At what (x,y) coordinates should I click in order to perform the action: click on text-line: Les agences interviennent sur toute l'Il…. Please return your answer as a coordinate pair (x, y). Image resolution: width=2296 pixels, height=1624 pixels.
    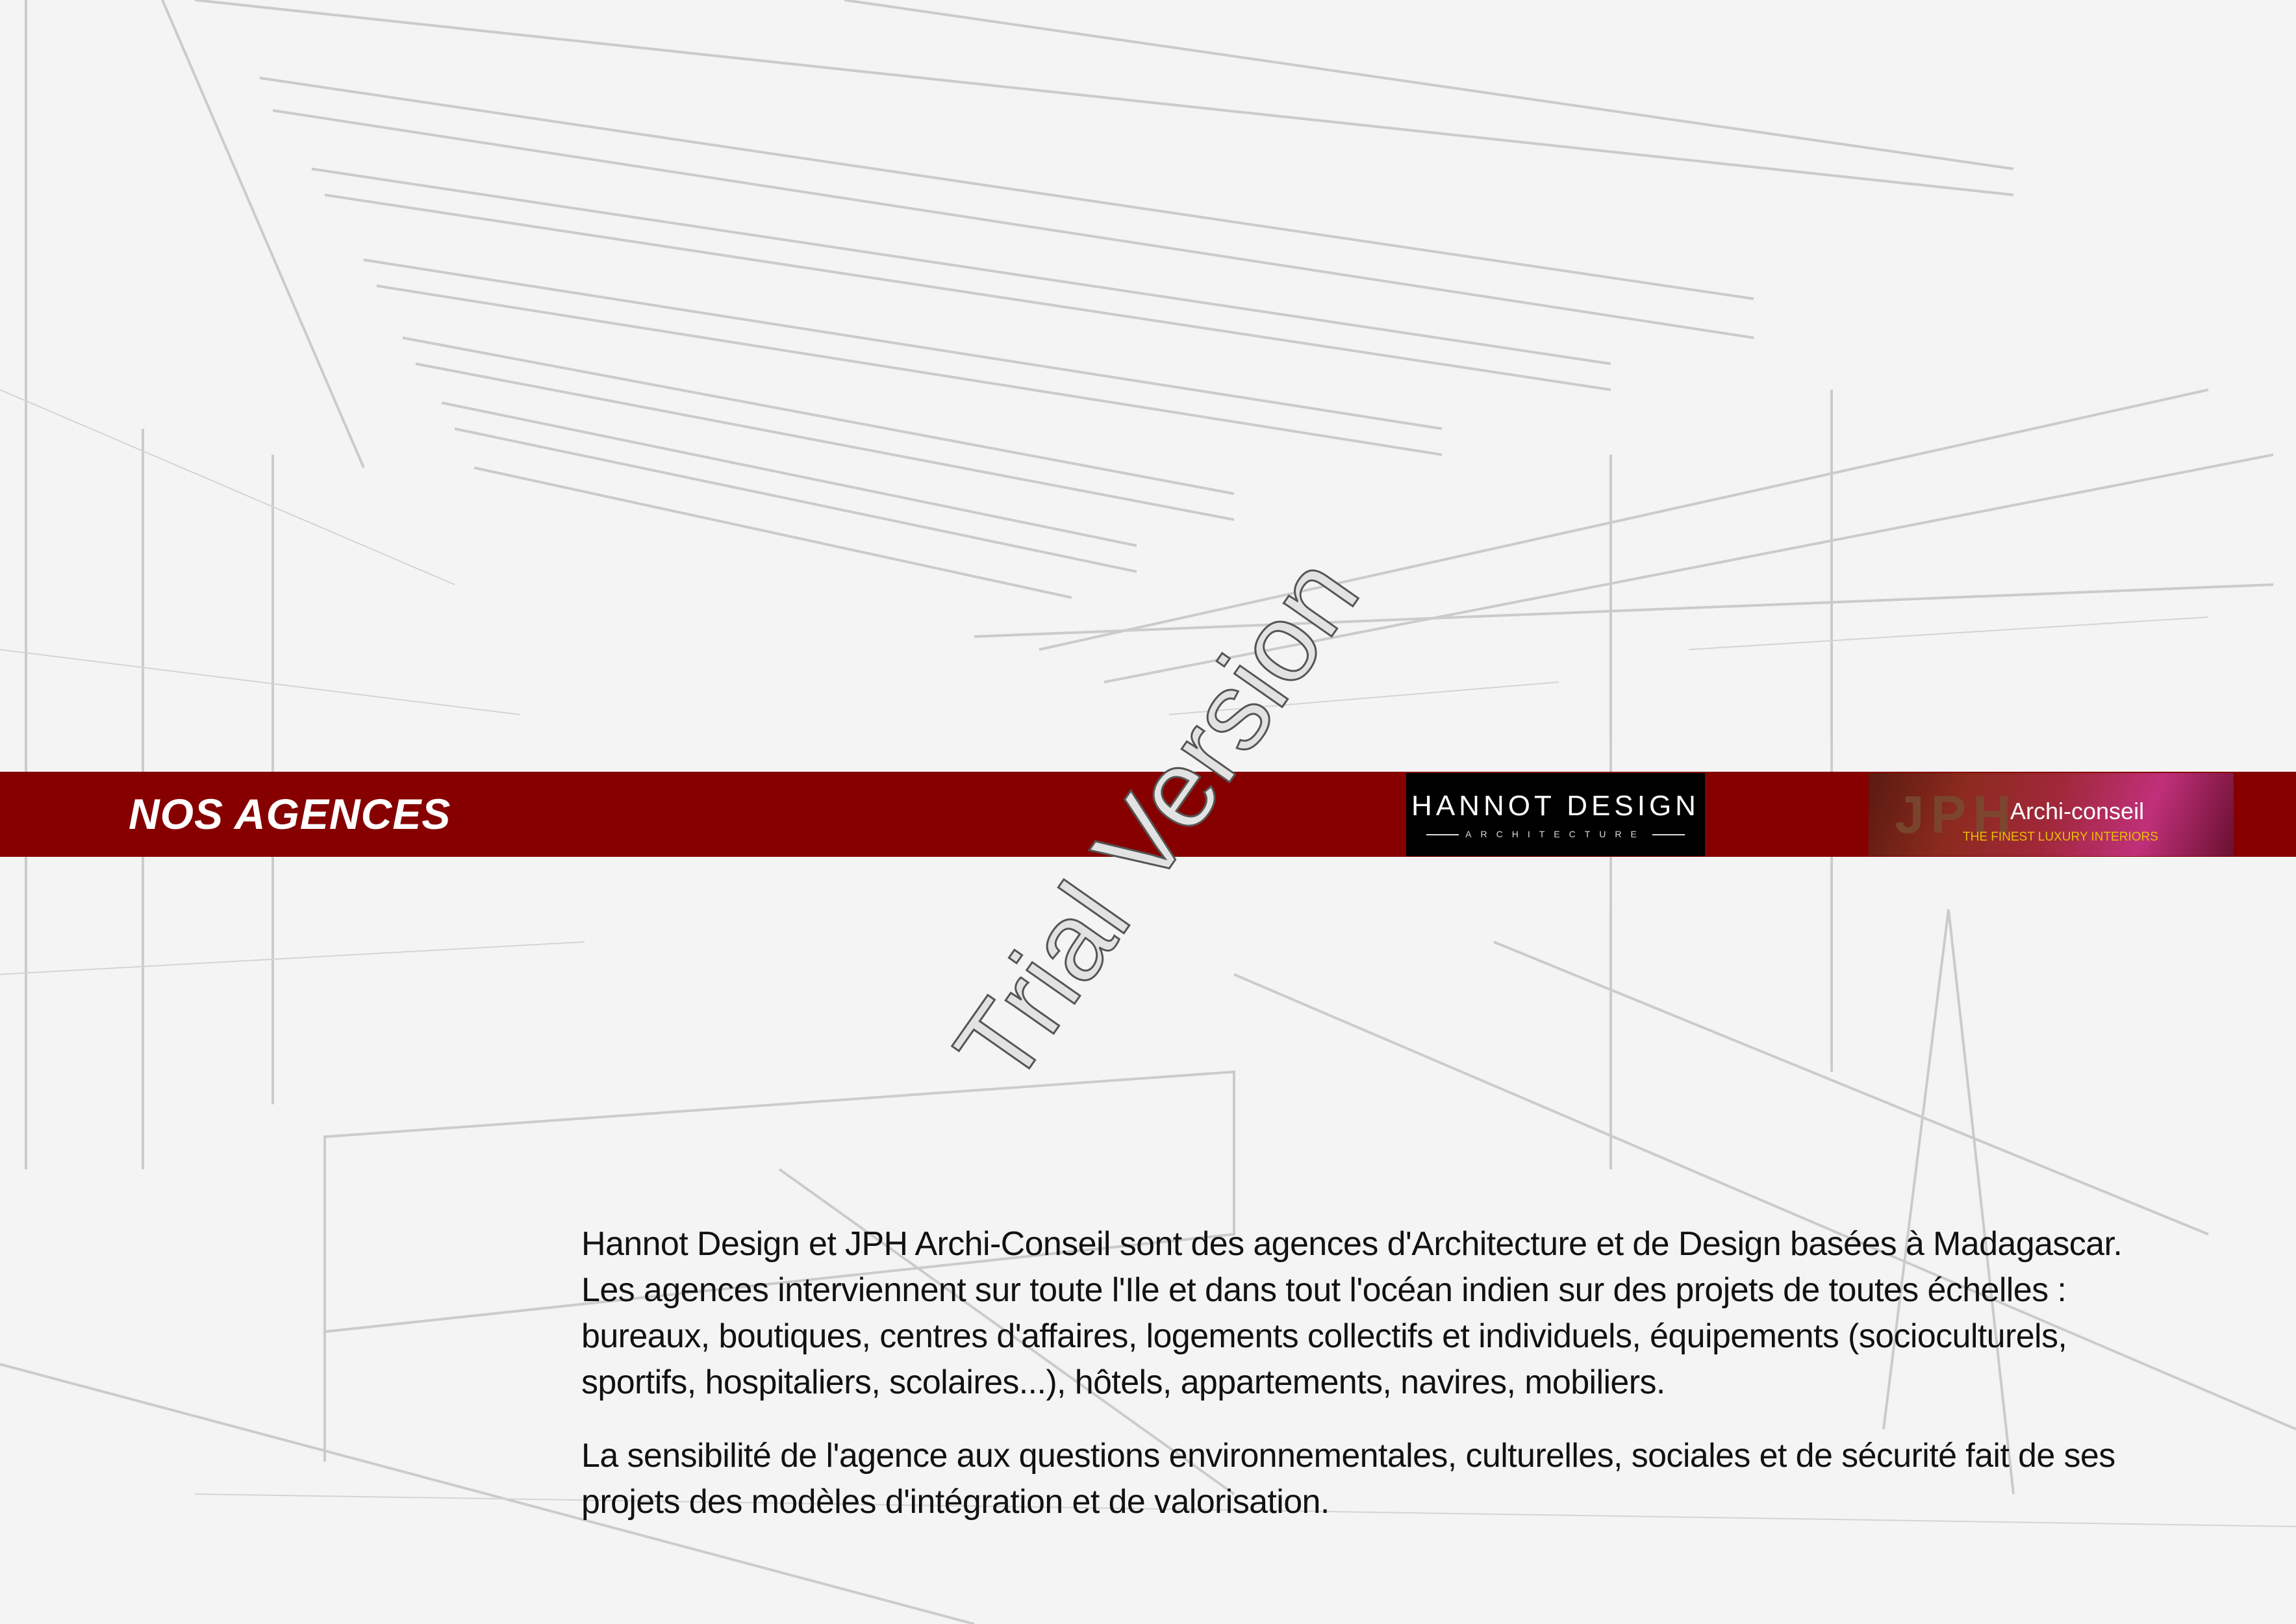
    Looking at the image, I should click on (1324, 1290).